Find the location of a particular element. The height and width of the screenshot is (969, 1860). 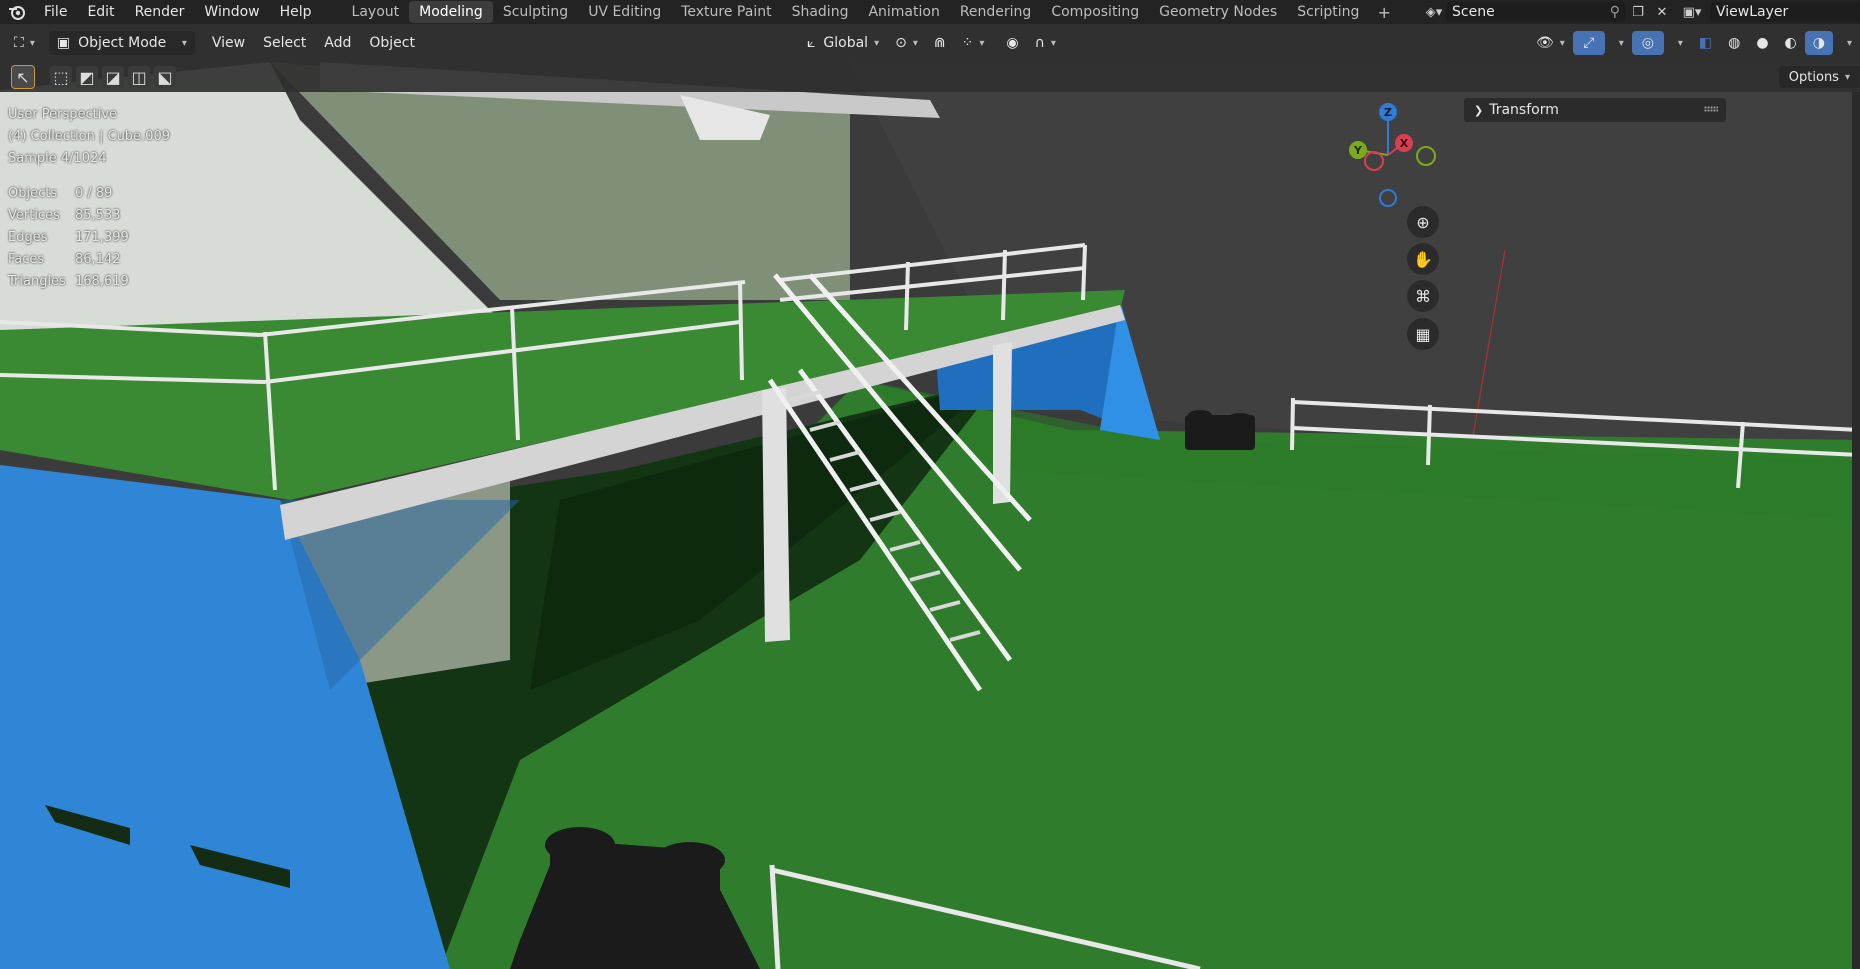

overlay-dropdown: ▾ is located at coordinates (1677, 43).